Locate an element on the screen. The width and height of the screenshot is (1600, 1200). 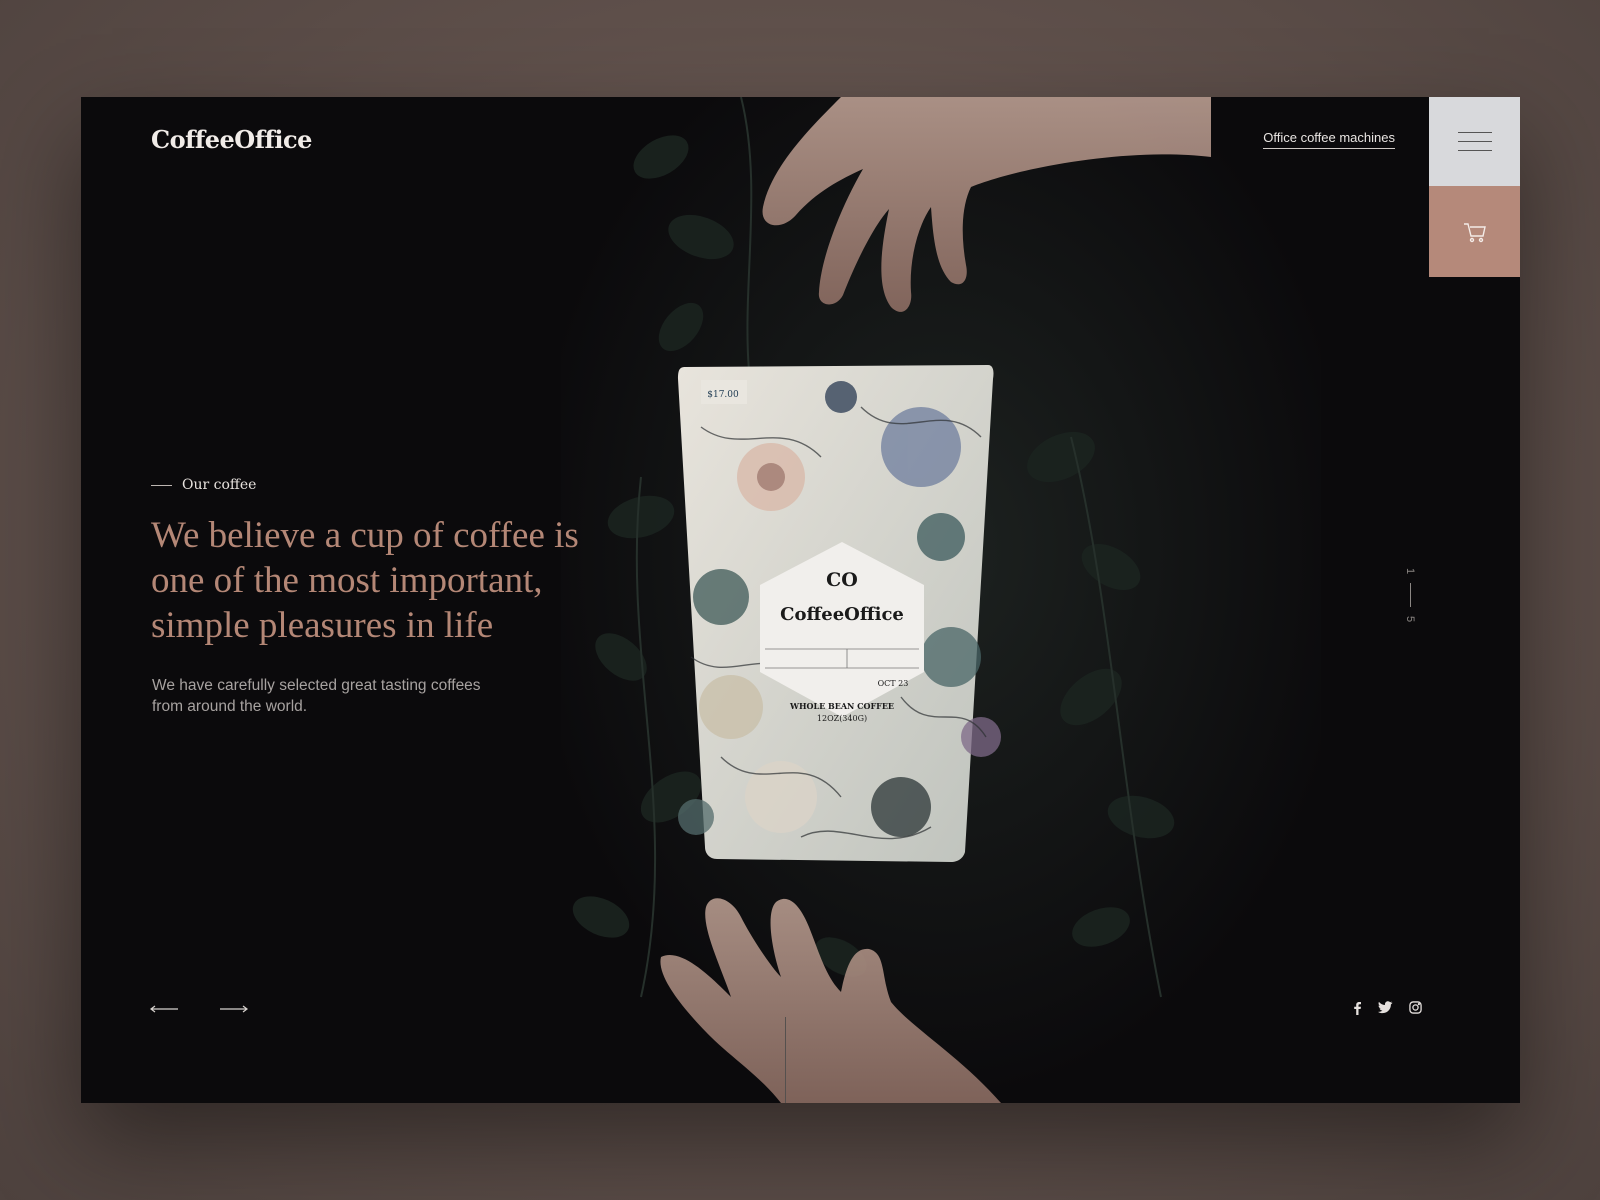
prev-arrow-icon is located at coordinates (164, 1009).